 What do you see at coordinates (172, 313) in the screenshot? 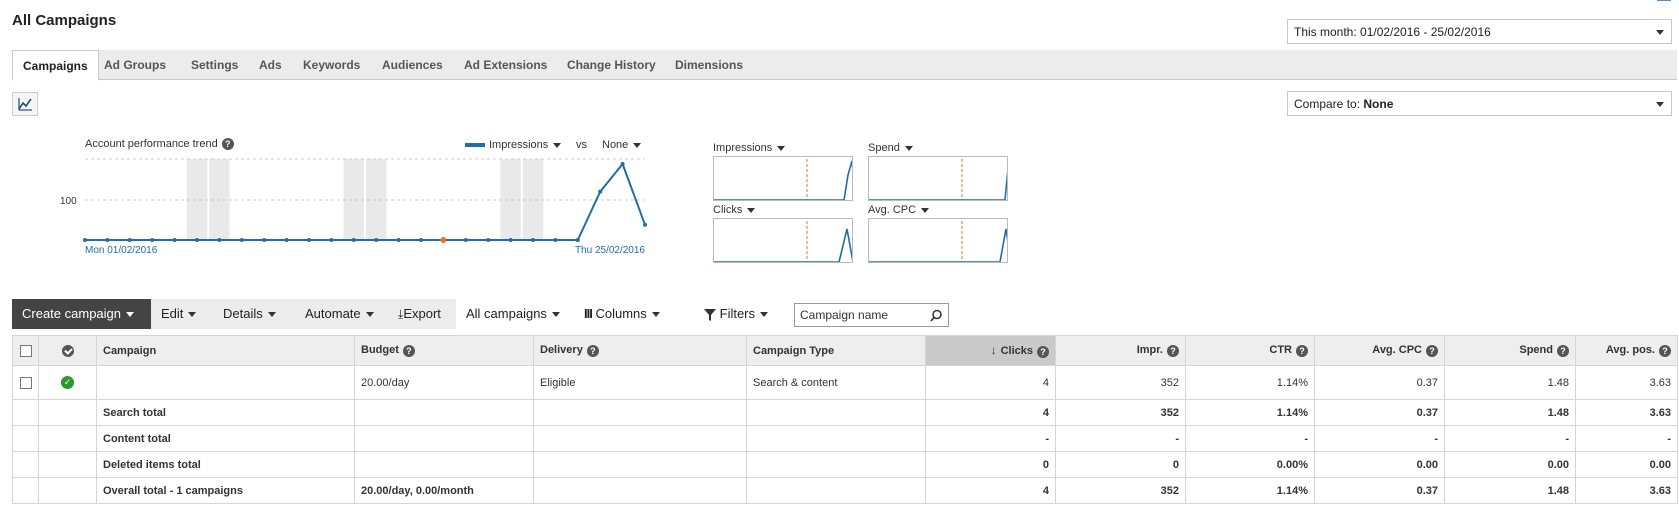
I see `edit-label: Edit` at bounding box center [172, 313].